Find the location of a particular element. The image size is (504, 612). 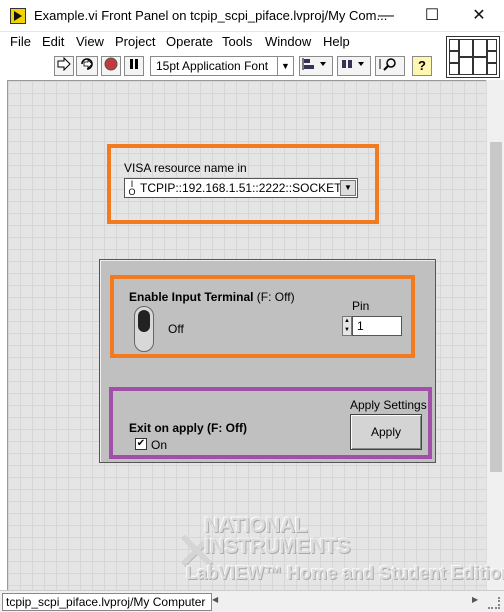

enable-input-terminal-label: Enable Input Terminal (F: Off) is located at coordinates (212, 297).